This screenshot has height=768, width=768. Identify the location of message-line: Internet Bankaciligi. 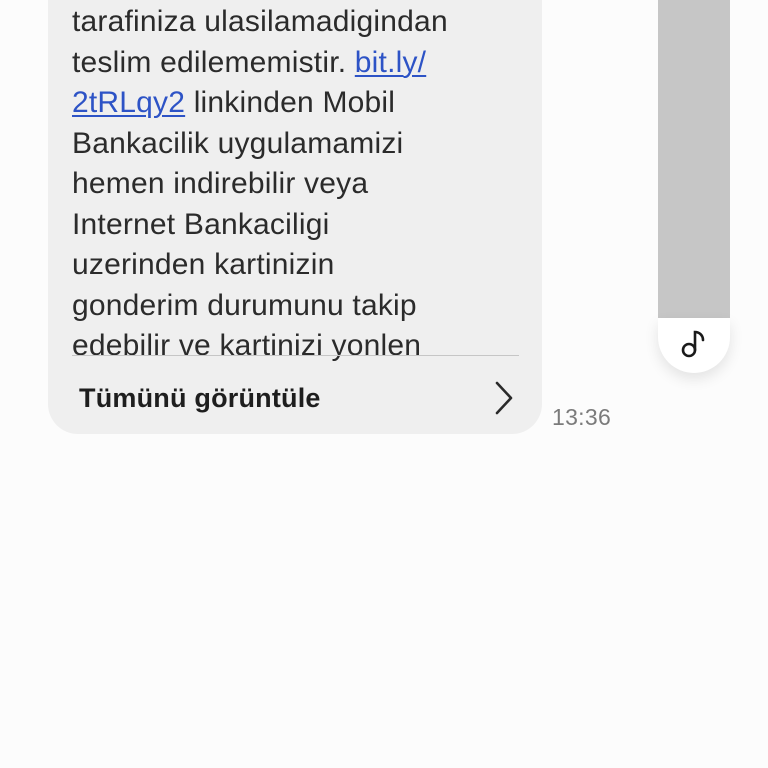
(201, 224).